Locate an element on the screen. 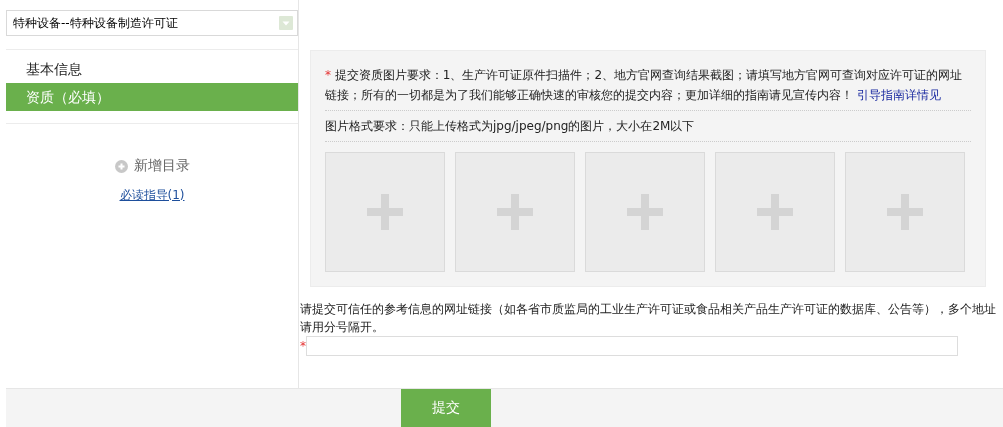 This screenshot has width=1003, height=427. notice-text: * 提交资质图片要求：1、生产许可证原件扫描件；2、地方官网查询结果截图；请填写地方官网可查询对应许可证的网址链接；所有的一切都是为了我们能够正确快速的审核您的提交内容；更加详细的指南请见宣传内容！ 引导指南详情见 is located at coordinates (648, 88).